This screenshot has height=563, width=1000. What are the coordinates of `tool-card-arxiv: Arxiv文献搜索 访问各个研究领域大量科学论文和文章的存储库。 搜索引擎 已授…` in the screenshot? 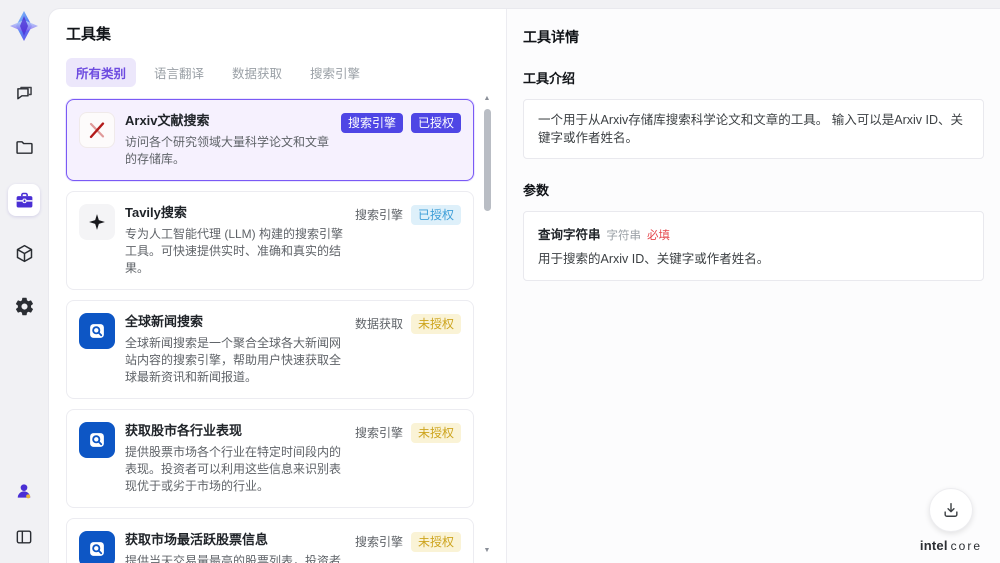 It's located at (270, 140).